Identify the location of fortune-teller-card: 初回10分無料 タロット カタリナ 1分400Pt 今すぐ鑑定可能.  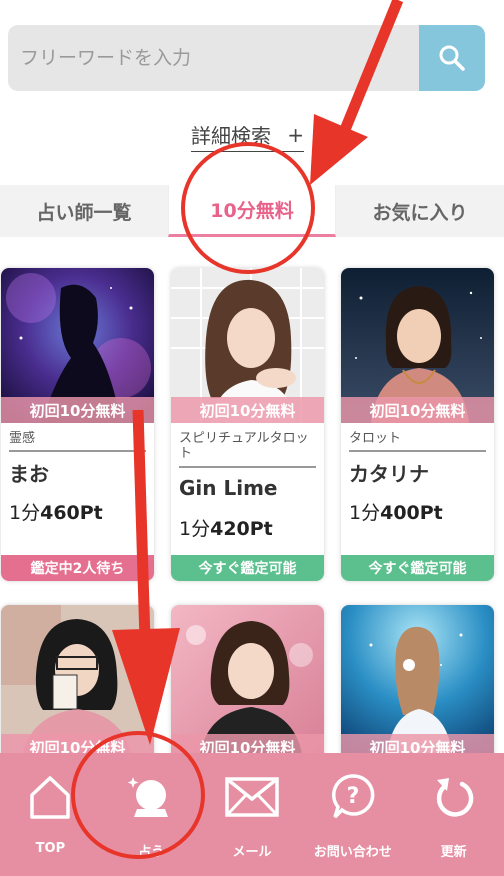
(417, 424).